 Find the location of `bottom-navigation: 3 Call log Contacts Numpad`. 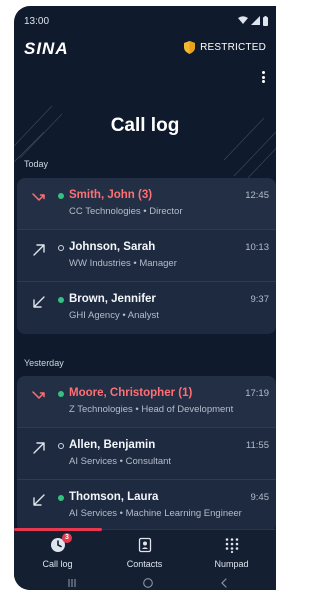

bottom-navigation: 3 Call log Contacts Numpad is located at coordinates (145, 552).